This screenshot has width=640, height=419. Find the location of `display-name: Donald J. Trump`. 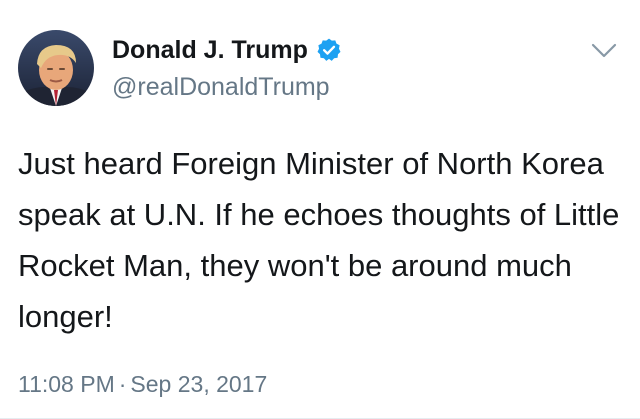

display-name: Donald J. Trump is located at coordinates (210, 50).